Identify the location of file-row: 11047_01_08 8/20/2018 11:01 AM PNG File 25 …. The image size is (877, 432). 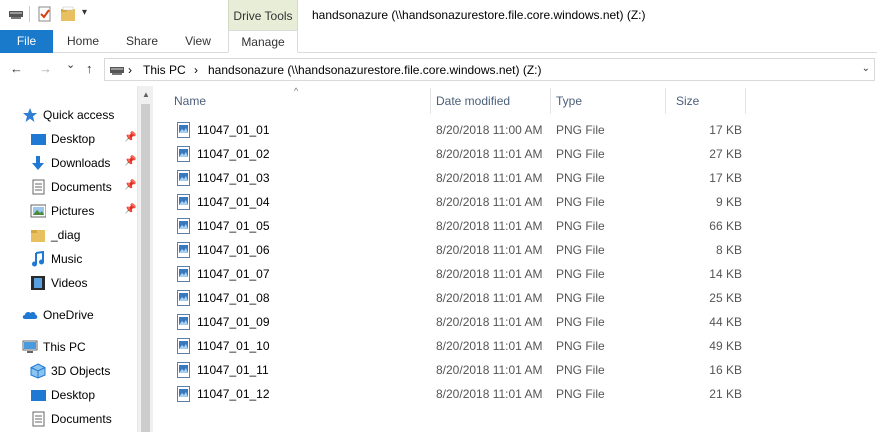
(463, 298).